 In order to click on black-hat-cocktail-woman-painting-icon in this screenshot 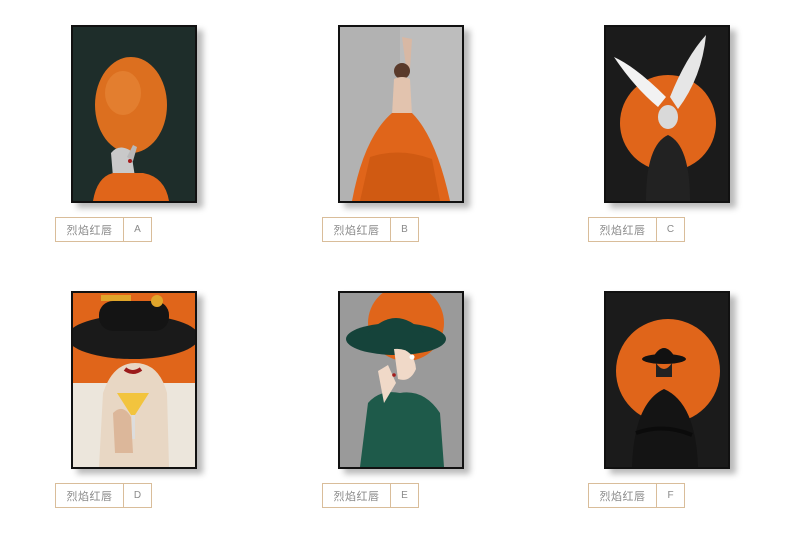, I will do `click(134, 380)`.